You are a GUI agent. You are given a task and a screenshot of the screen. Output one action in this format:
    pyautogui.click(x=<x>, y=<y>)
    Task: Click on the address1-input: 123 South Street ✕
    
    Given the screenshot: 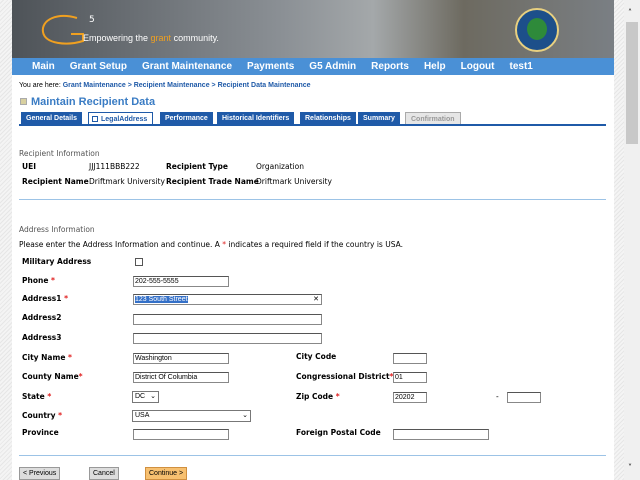 What is the action you would take?
    pyautogui.click(x=227, y=299)
    